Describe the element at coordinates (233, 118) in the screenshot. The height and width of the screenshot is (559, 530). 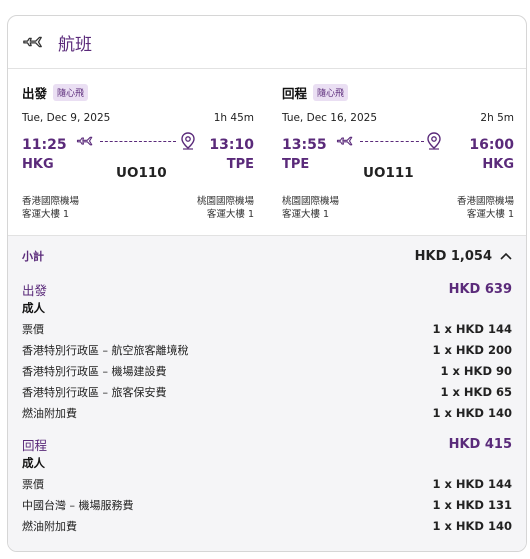
I see `outbound-duration: 1h 45m` at that location.